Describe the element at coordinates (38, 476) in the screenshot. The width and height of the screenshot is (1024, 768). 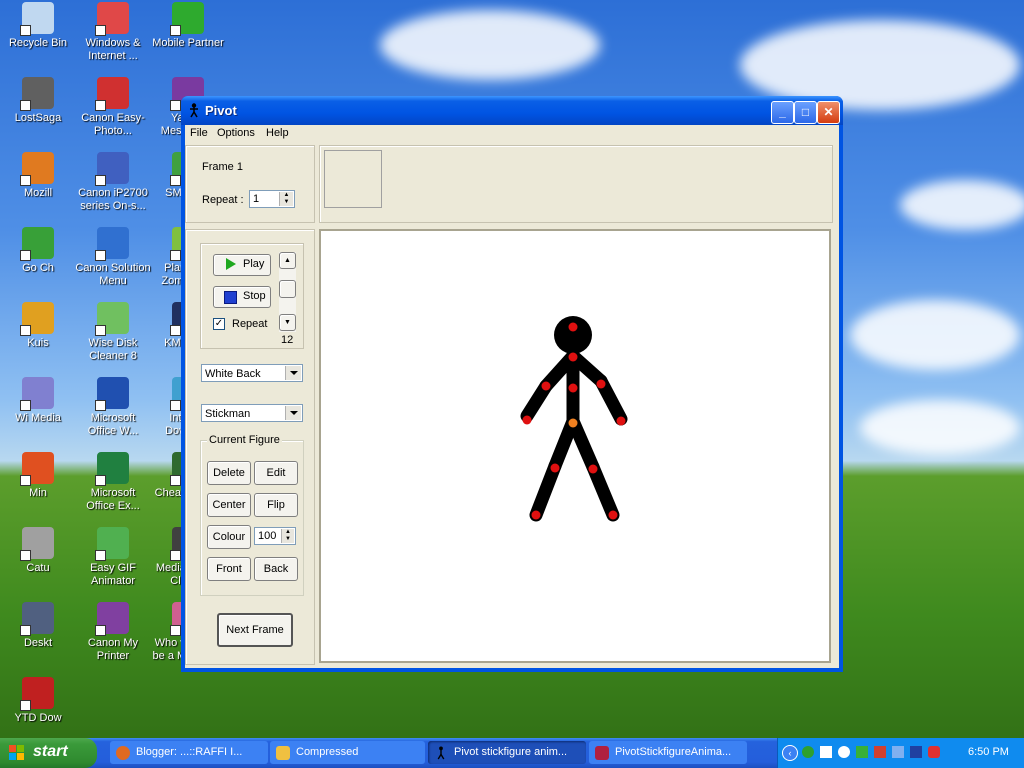
I see `desktop-icon: Min` at that location.